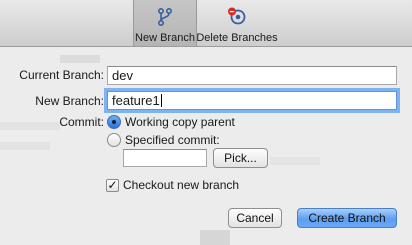 This screenshot has height=245, width=412. Describe the element at coordinates (114, 140) in the screenshot. I see `radio-specified-commit-indicator` at that location.